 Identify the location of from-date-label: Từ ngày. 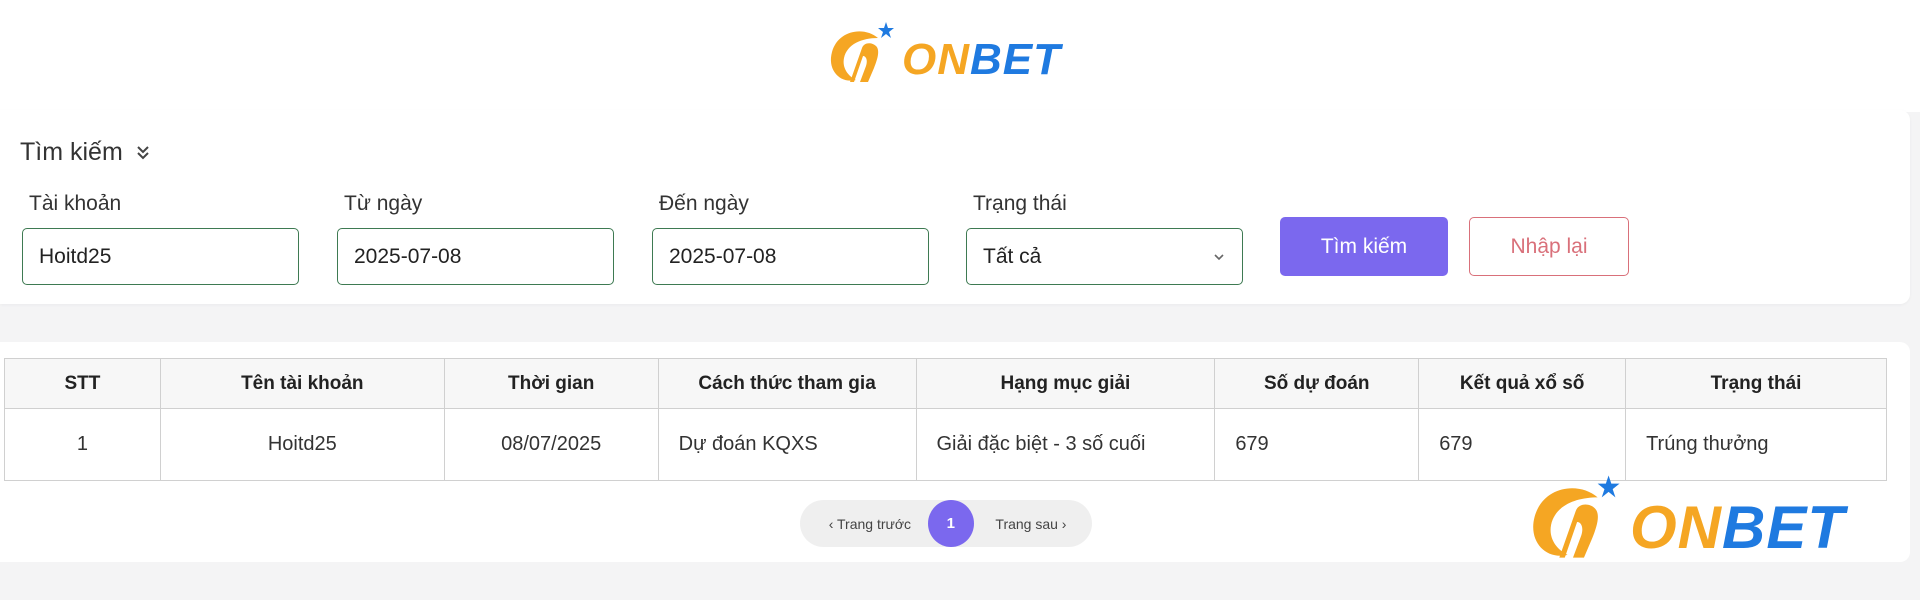
(383, 203).